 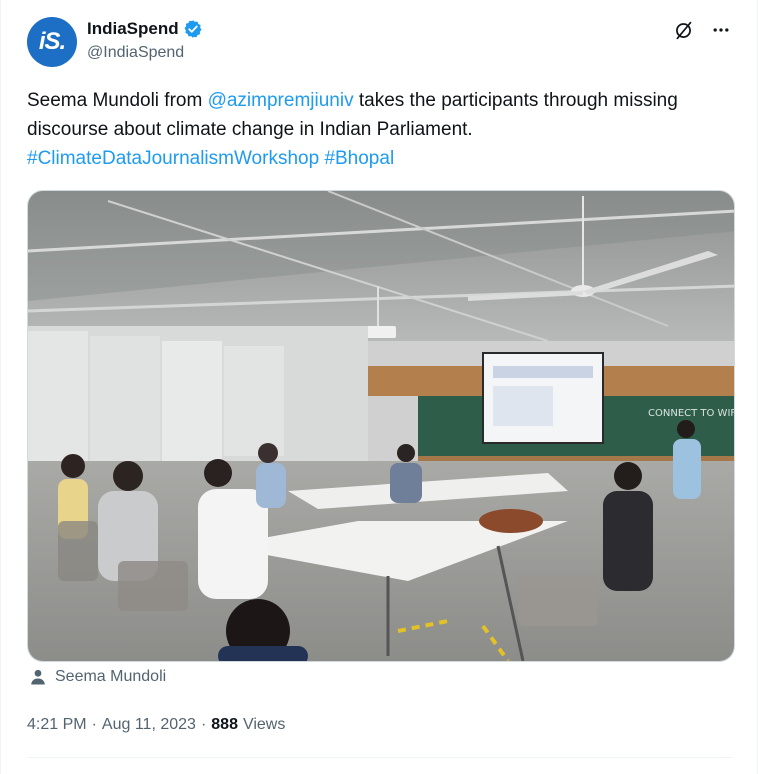 I want to click on author-handle: @IndiaSpend, so click(x=135, y=53).